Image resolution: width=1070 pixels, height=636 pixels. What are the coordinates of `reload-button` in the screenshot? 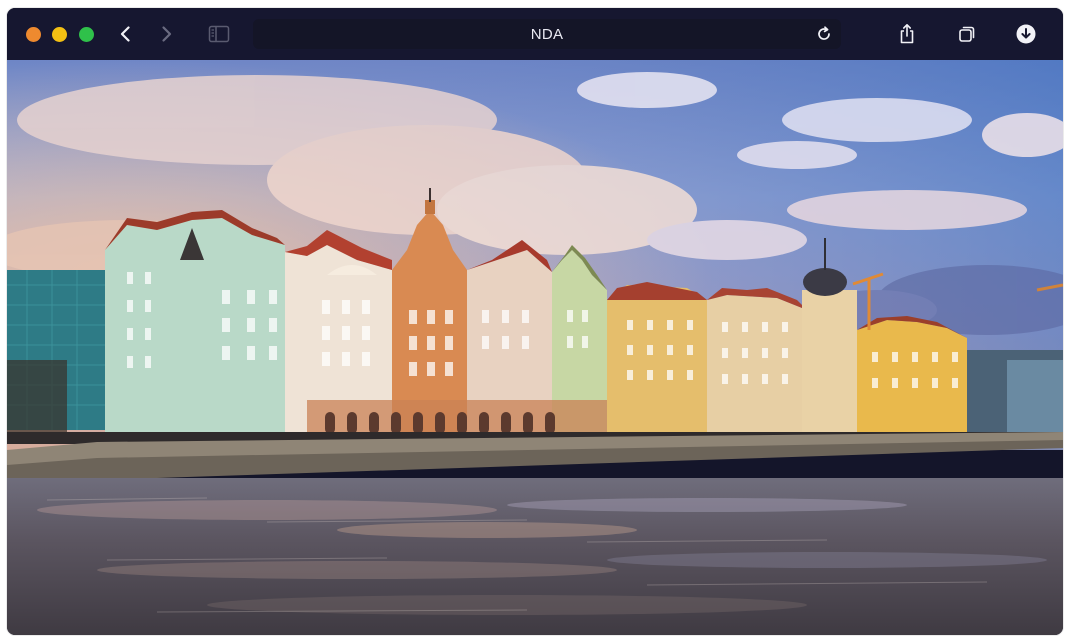 It's located at (824, 34).